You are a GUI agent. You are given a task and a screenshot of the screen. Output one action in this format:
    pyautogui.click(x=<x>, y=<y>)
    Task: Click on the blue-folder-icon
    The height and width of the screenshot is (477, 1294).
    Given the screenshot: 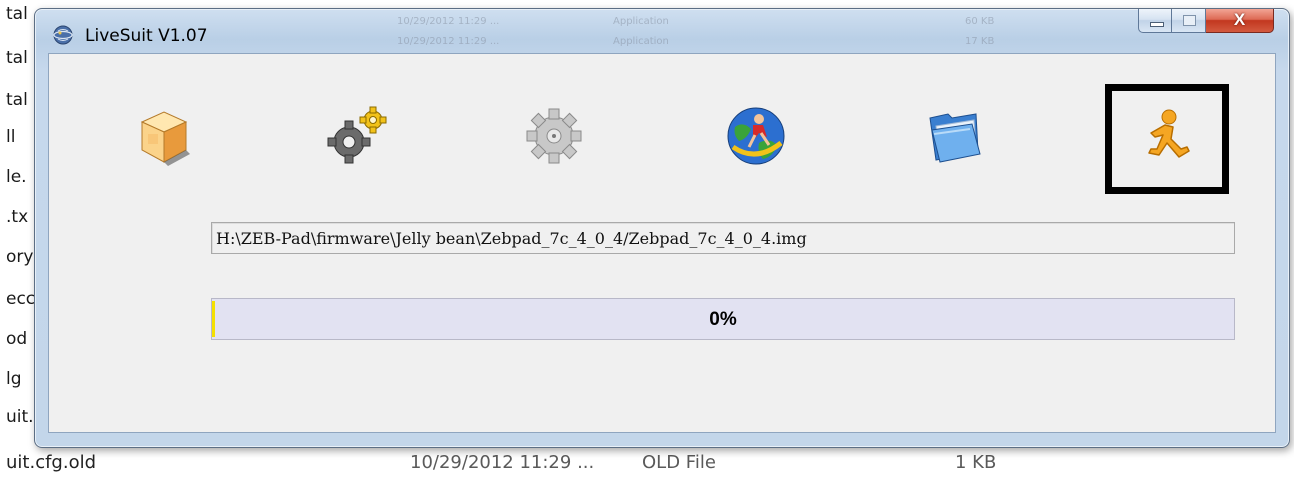 What is the action you would take?
    pyautogui.click(x=955, y=138)
    